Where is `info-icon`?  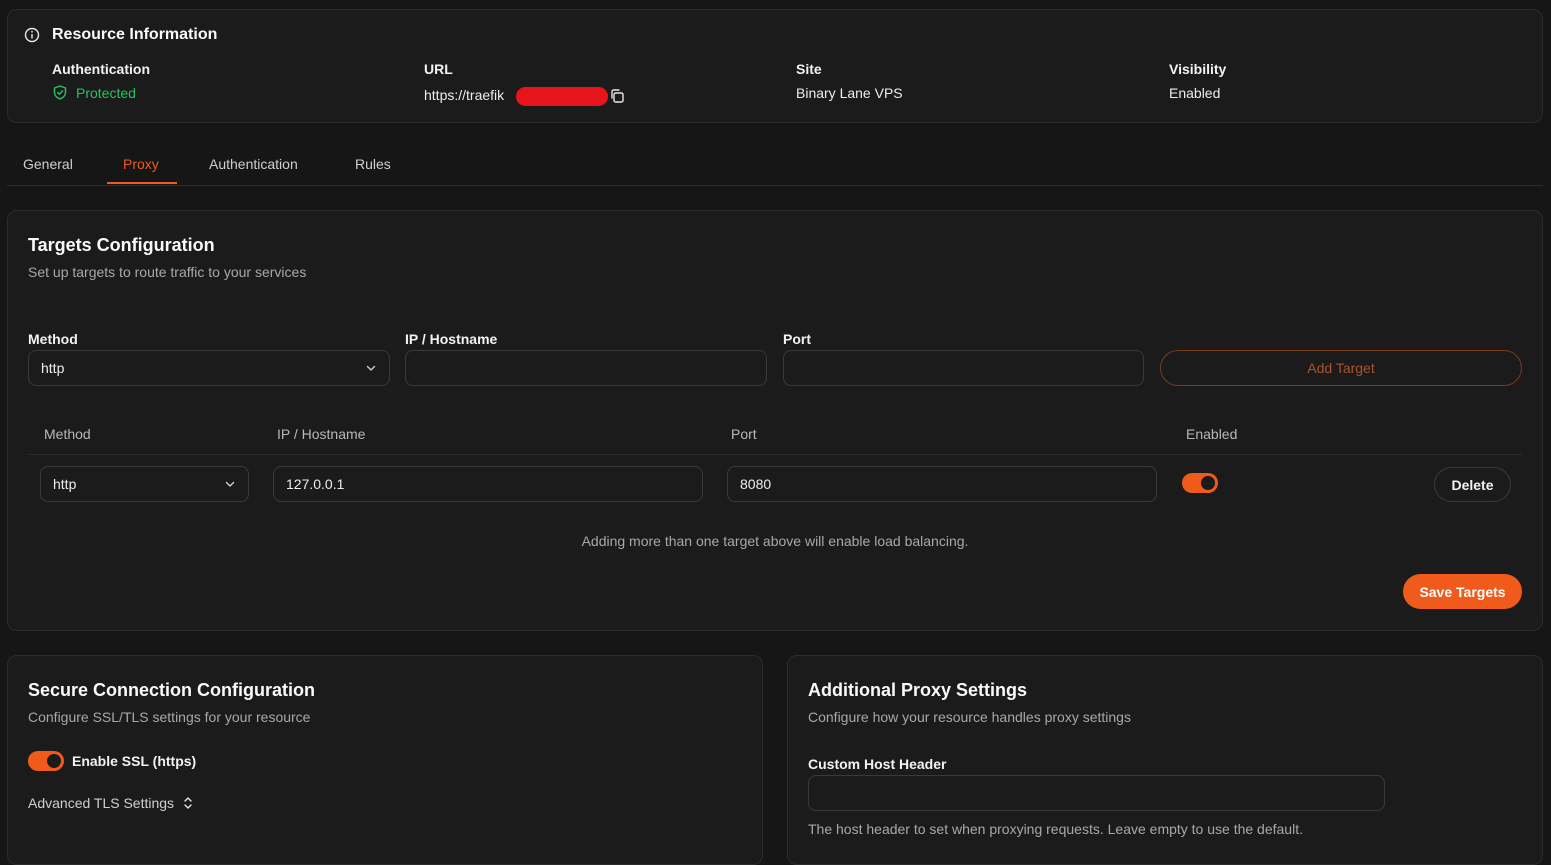
info-icon is located at coordinates (32, 35).